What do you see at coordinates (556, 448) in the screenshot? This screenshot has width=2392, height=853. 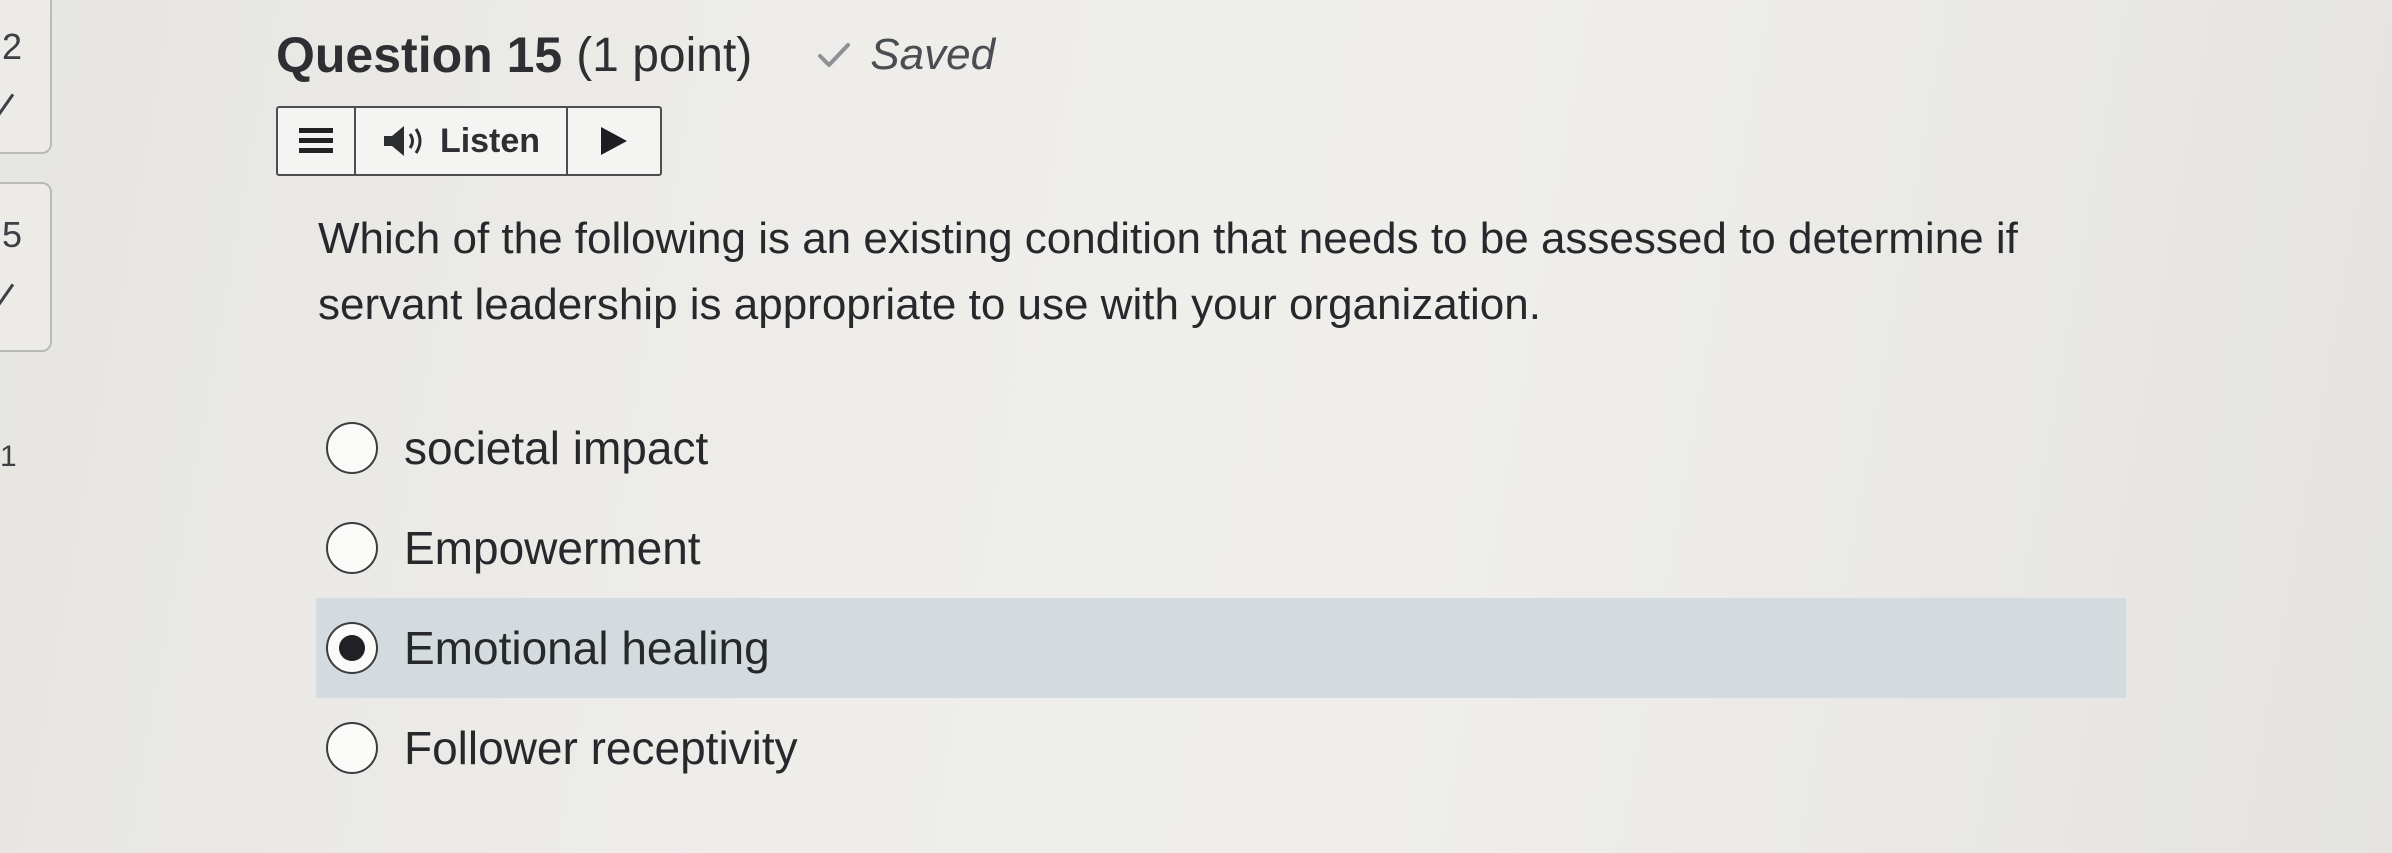 I see `answer-option-label: societal impact` at bounding box center [556, 448].